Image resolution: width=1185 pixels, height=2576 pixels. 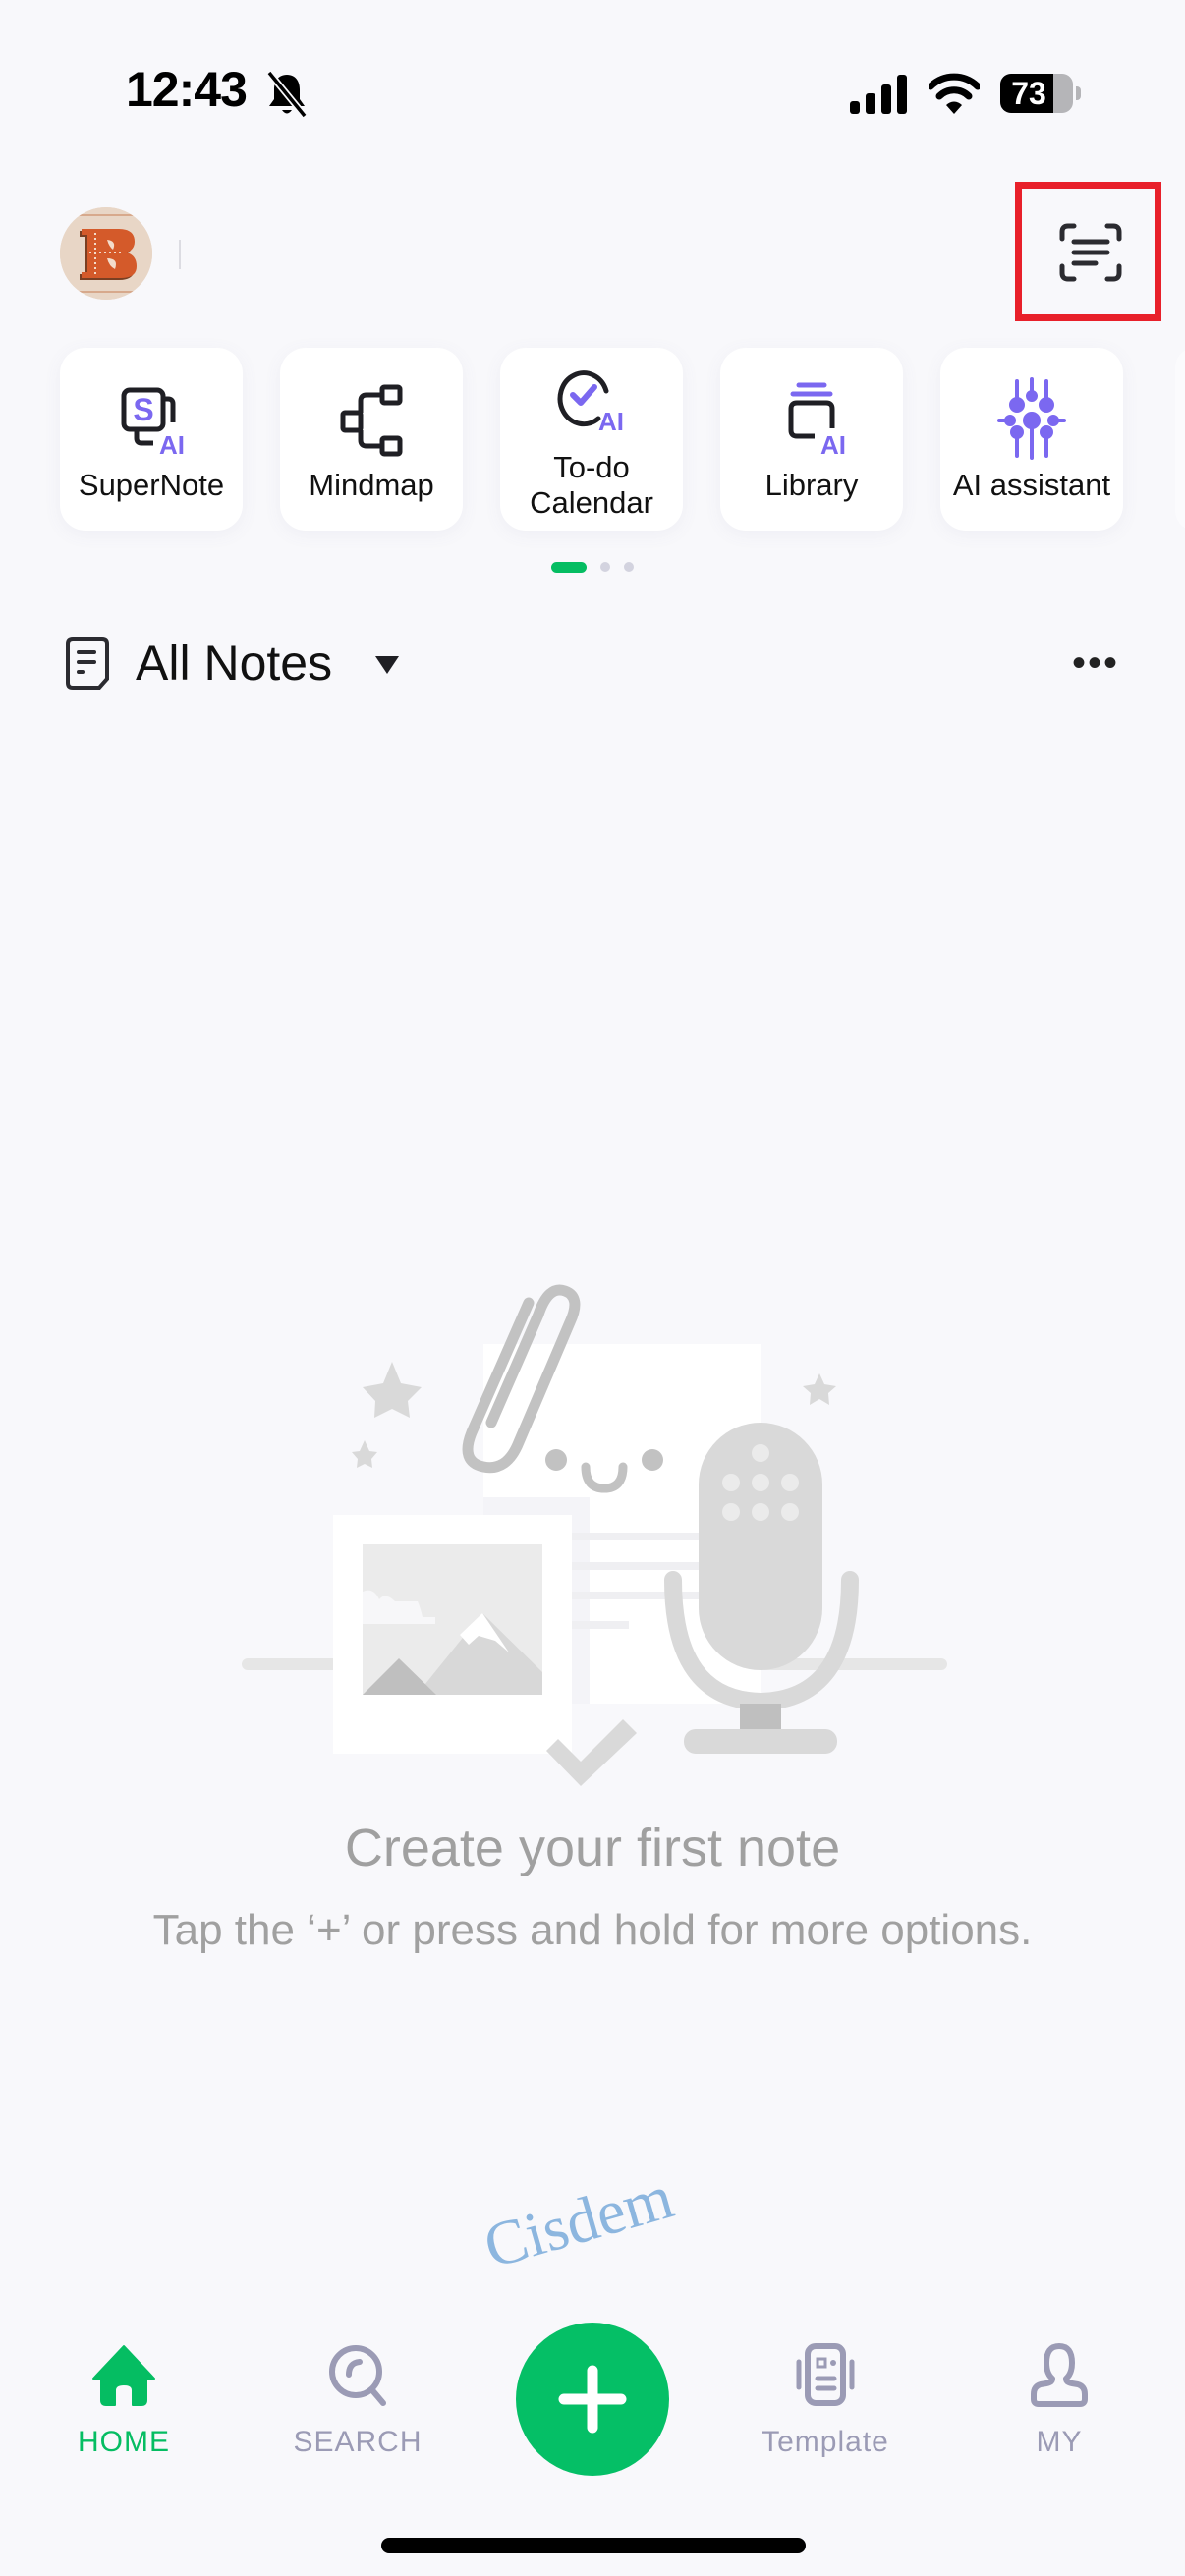 I want to click on nav-tab-my: MY, so click(x=1059, y=2407).